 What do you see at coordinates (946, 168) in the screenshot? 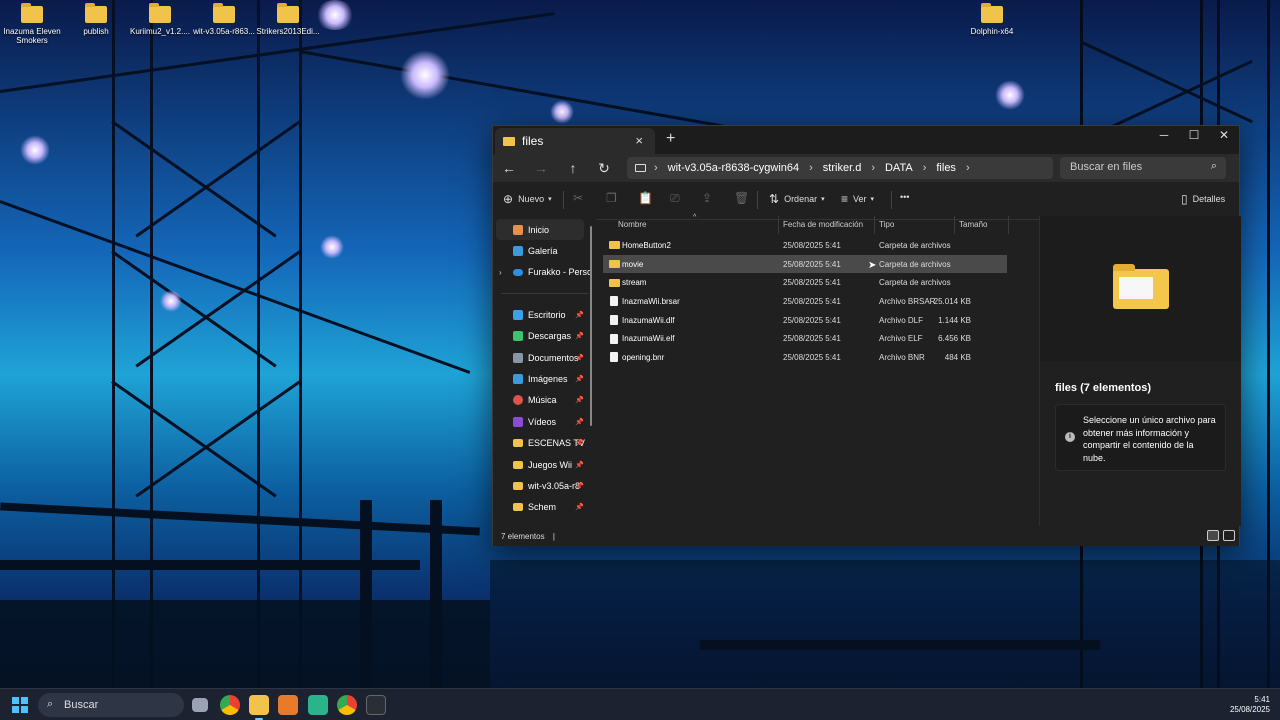
I see `breadcrumb-segment: files` at bounding box center [946, 168].